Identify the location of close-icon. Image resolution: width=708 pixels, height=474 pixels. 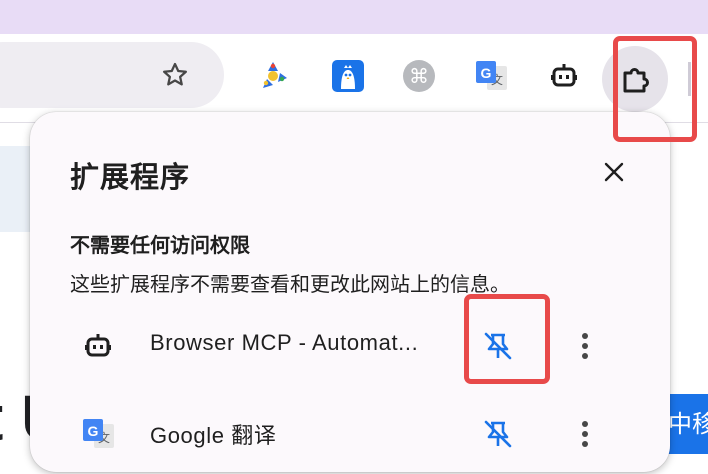
(614, 172).